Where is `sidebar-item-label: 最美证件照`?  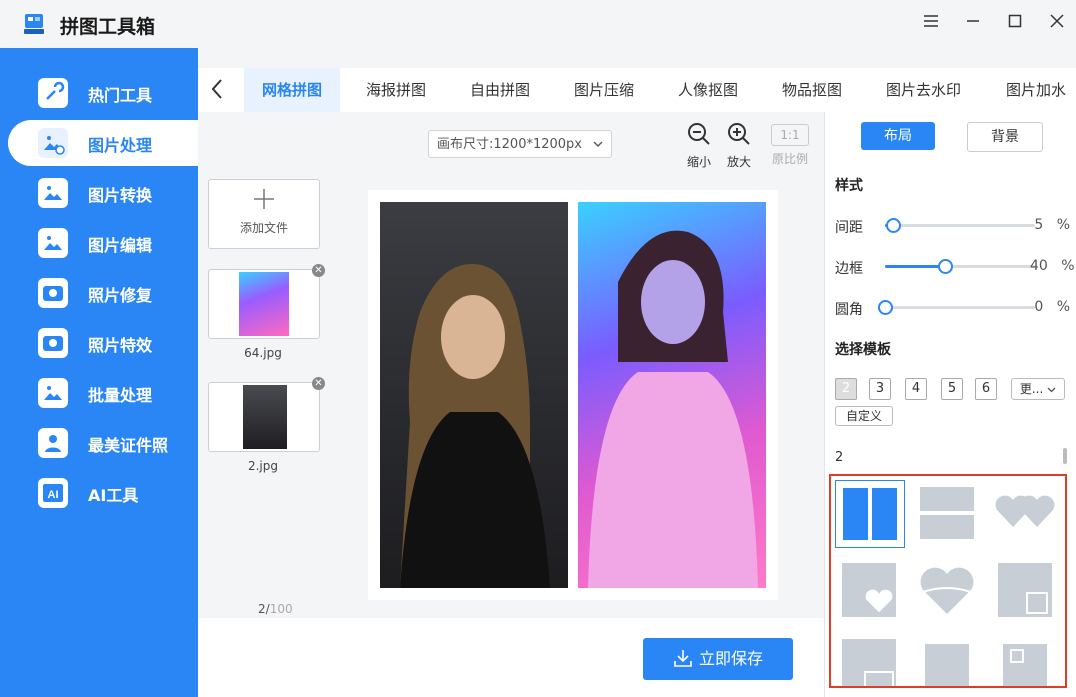
sidebar-item-label: 最美证件照 is located at coordinates (128, 445).